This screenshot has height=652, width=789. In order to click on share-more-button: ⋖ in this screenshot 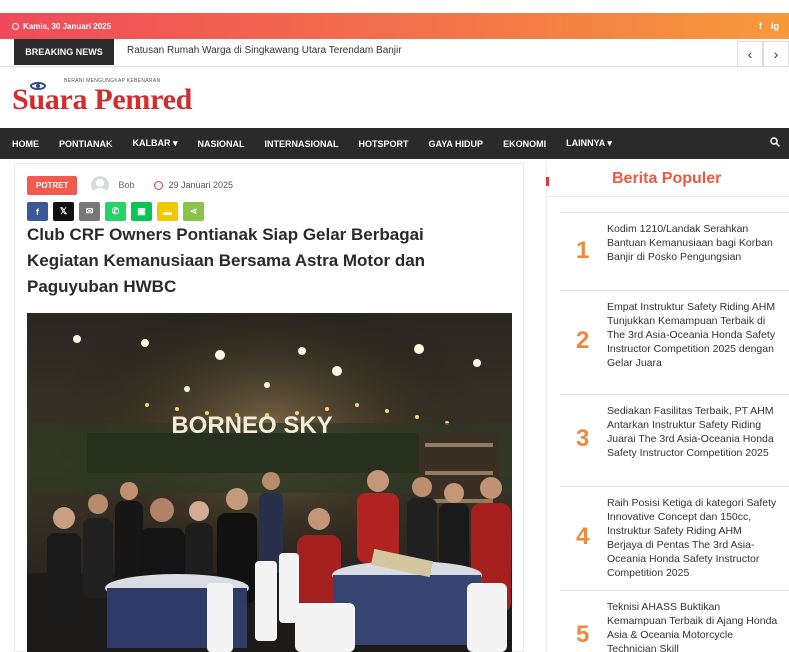, I will do `click(193, 211)`.